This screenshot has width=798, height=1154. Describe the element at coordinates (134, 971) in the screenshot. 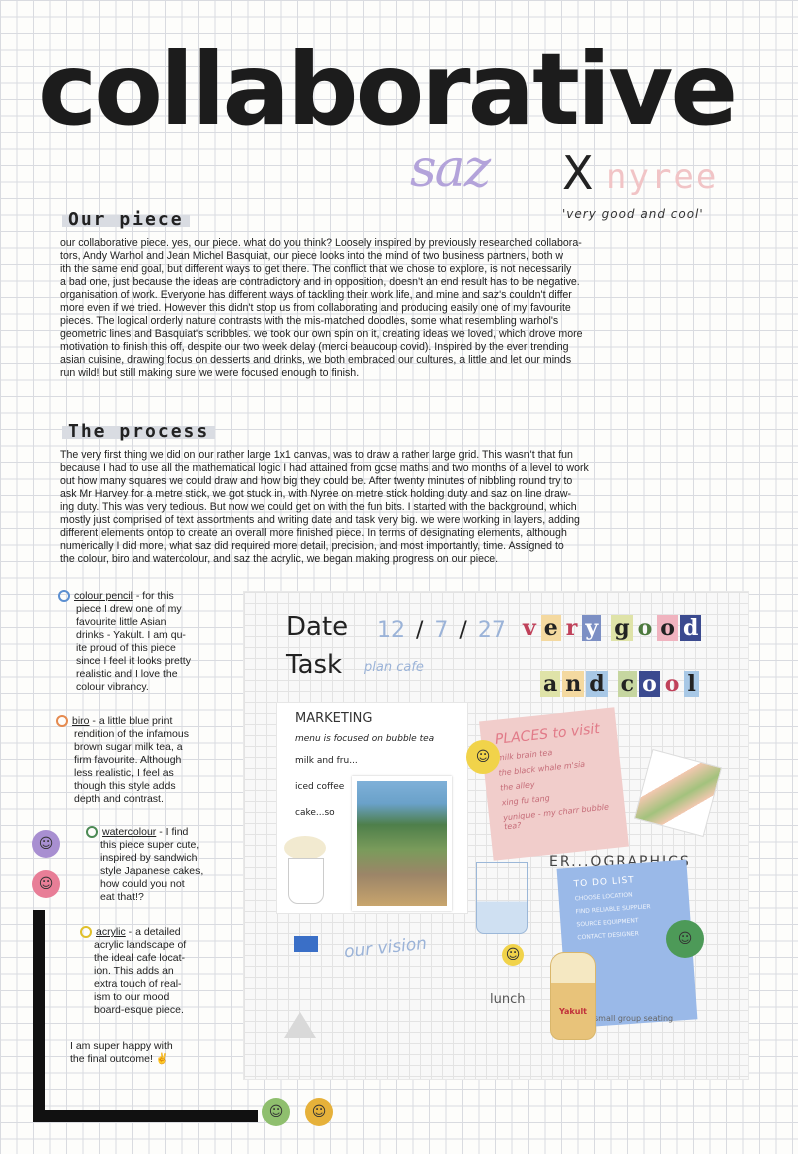

I see `note-line: ion. This adds an` at that location.